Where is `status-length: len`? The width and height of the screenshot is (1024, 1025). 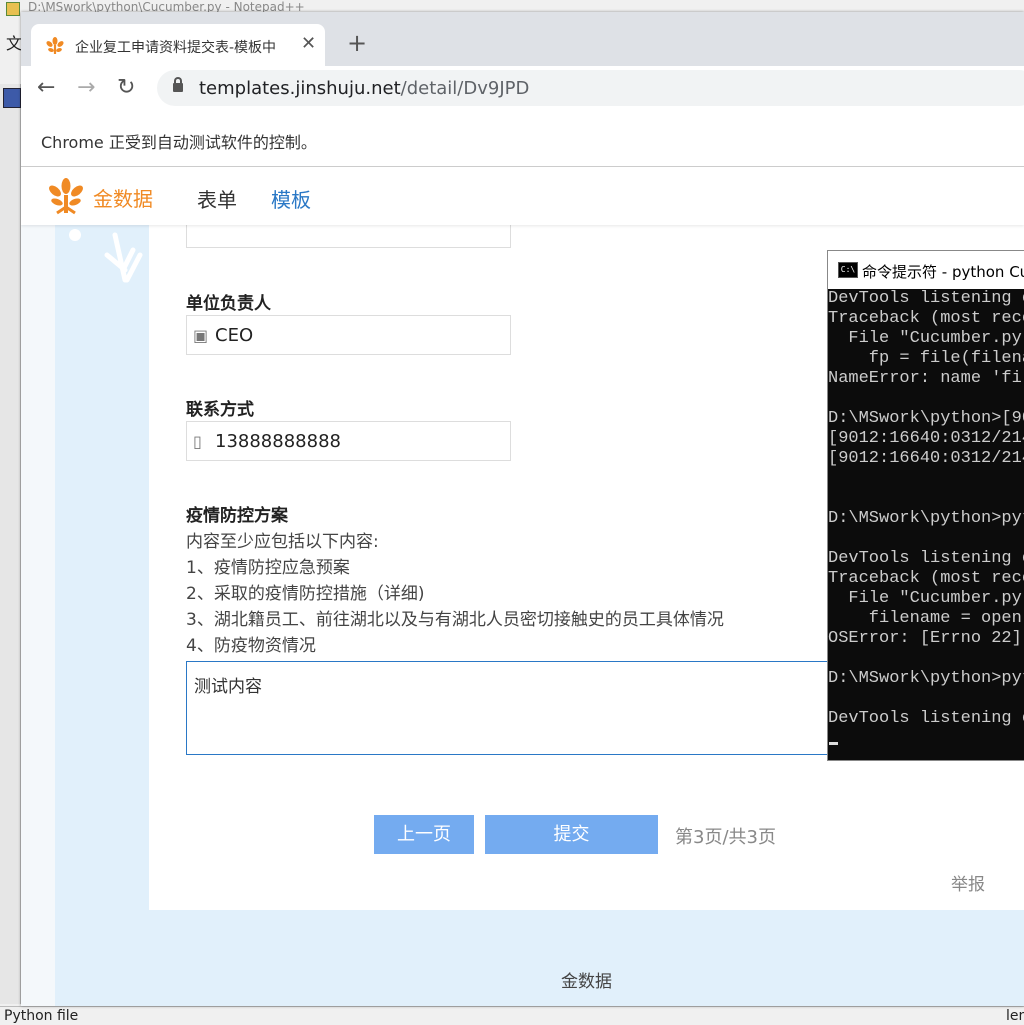
status-length: len is located at coordinates (1015, 1016).